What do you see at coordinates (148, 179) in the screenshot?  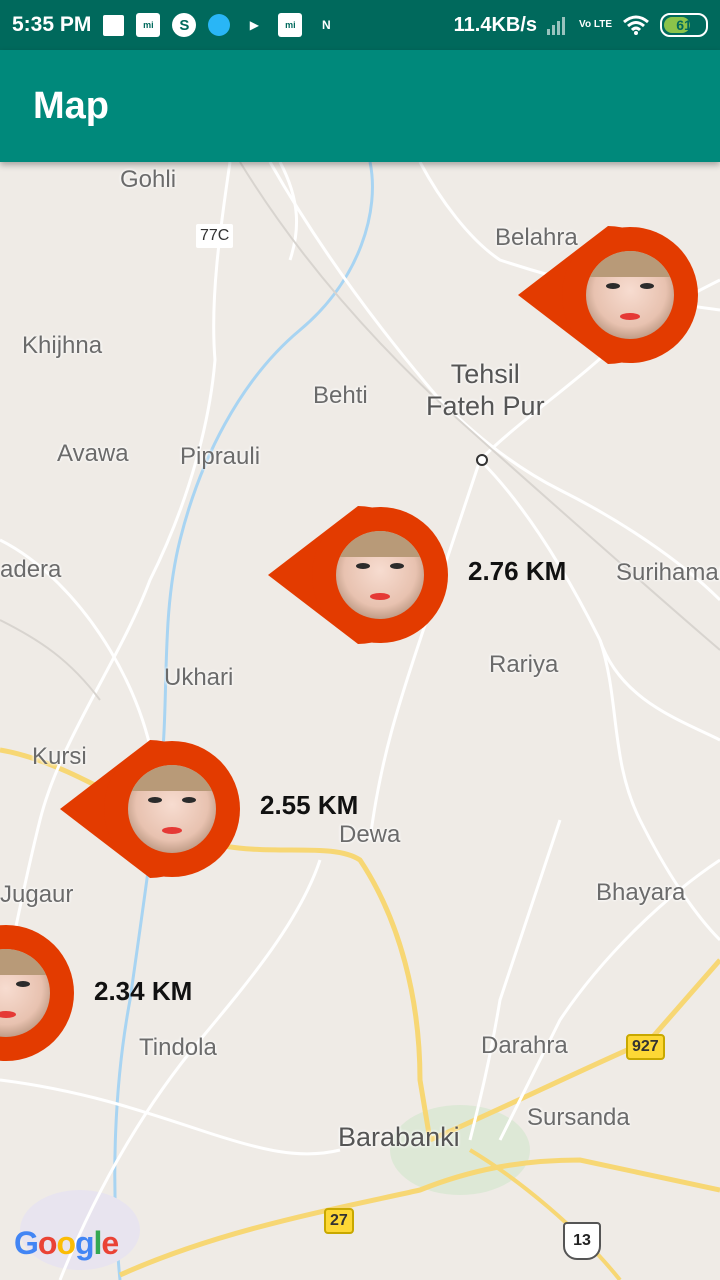 I see `place-label: Gohli` at bounding box center [148, 179].